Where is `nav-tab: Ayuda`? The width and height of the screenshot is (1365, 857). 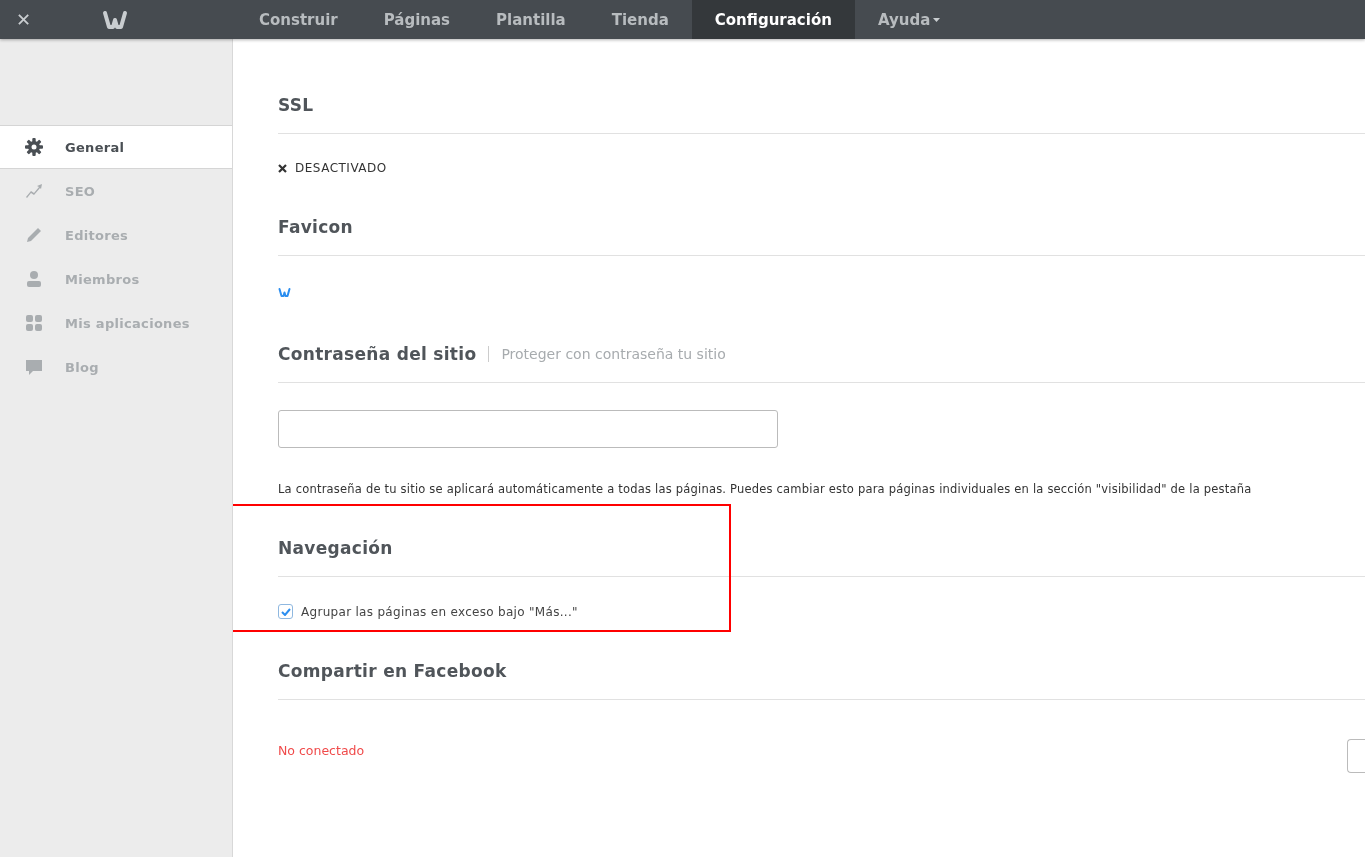
nav-tab: Ayuda is located at coordinates (909, 19).